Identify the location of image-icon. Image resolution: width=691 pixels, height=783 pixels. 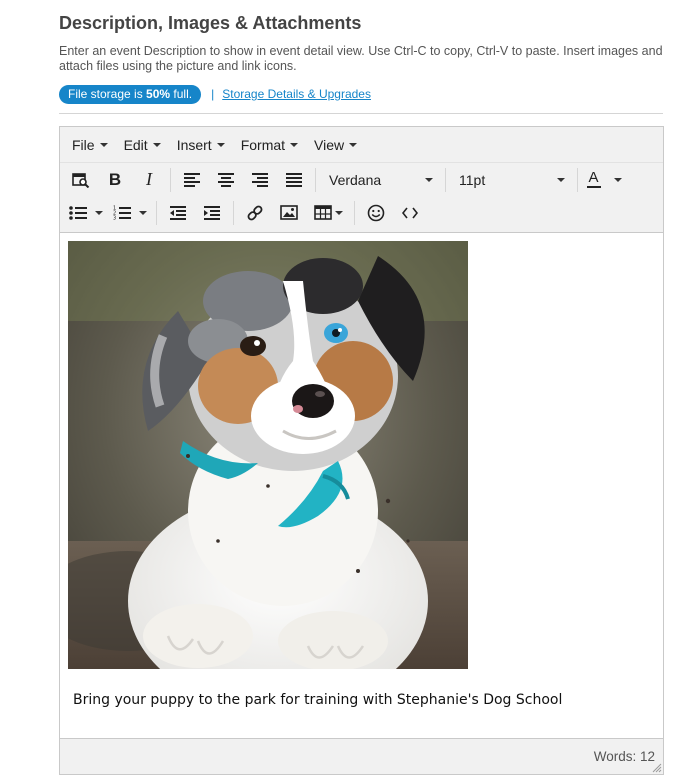
(289, 212).